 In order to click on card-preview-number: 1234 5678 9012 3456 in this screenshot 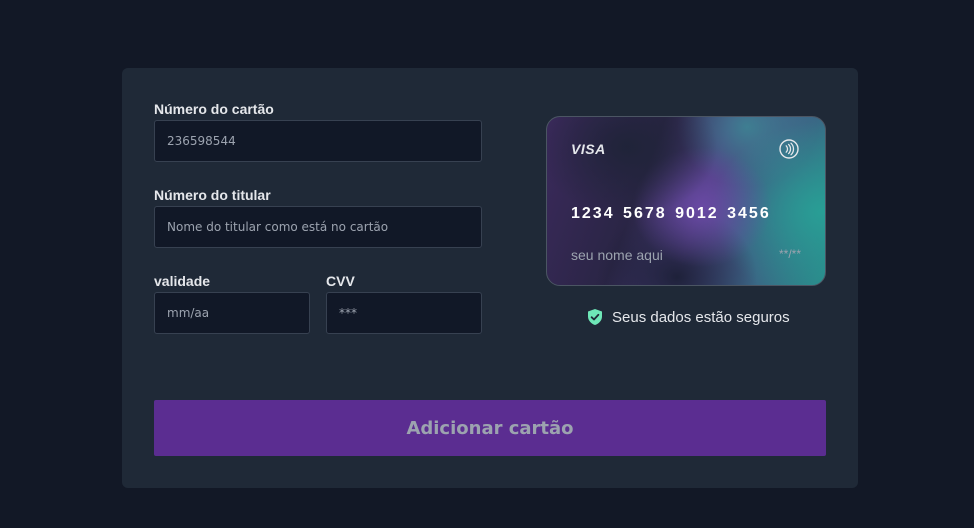, I will do `click(671, 213)`.